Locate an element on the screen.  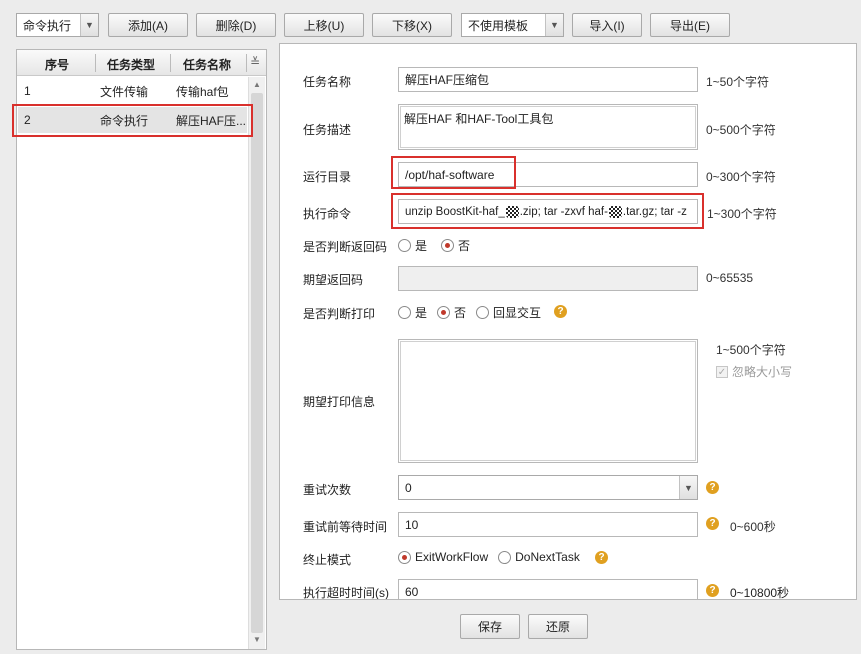
task-name-input: 解压HAF压缩包 is located at coordinates (548, 79).